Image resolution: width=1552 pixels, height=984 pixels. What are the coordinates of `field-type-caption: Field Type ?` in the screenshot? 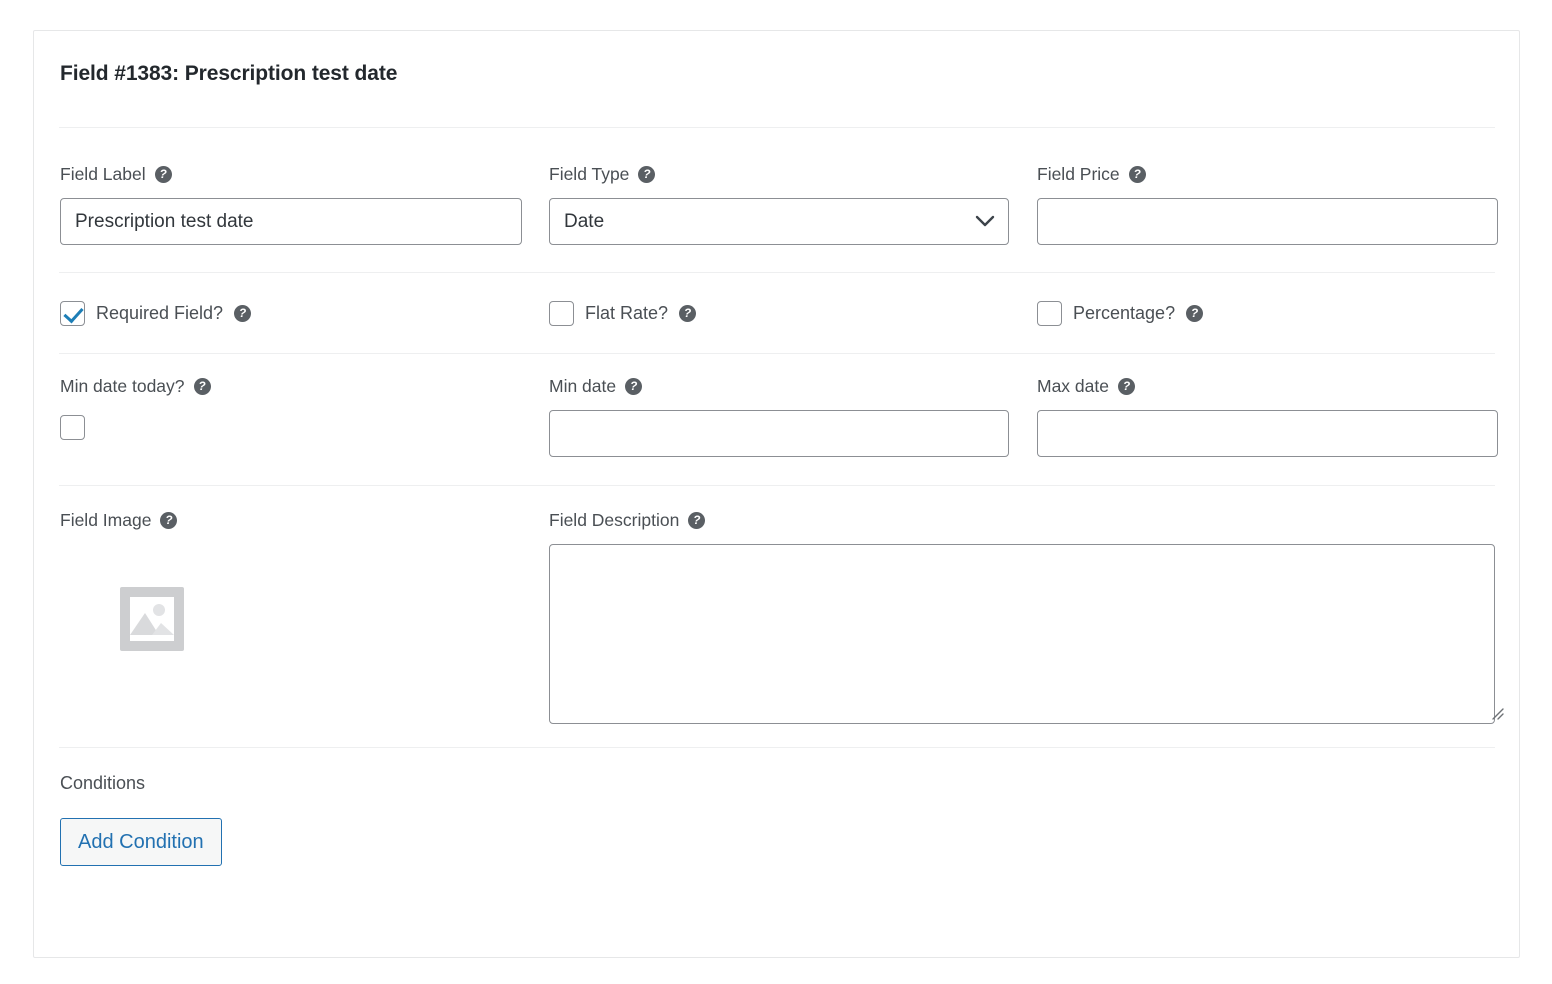 It's located at (779, 174).